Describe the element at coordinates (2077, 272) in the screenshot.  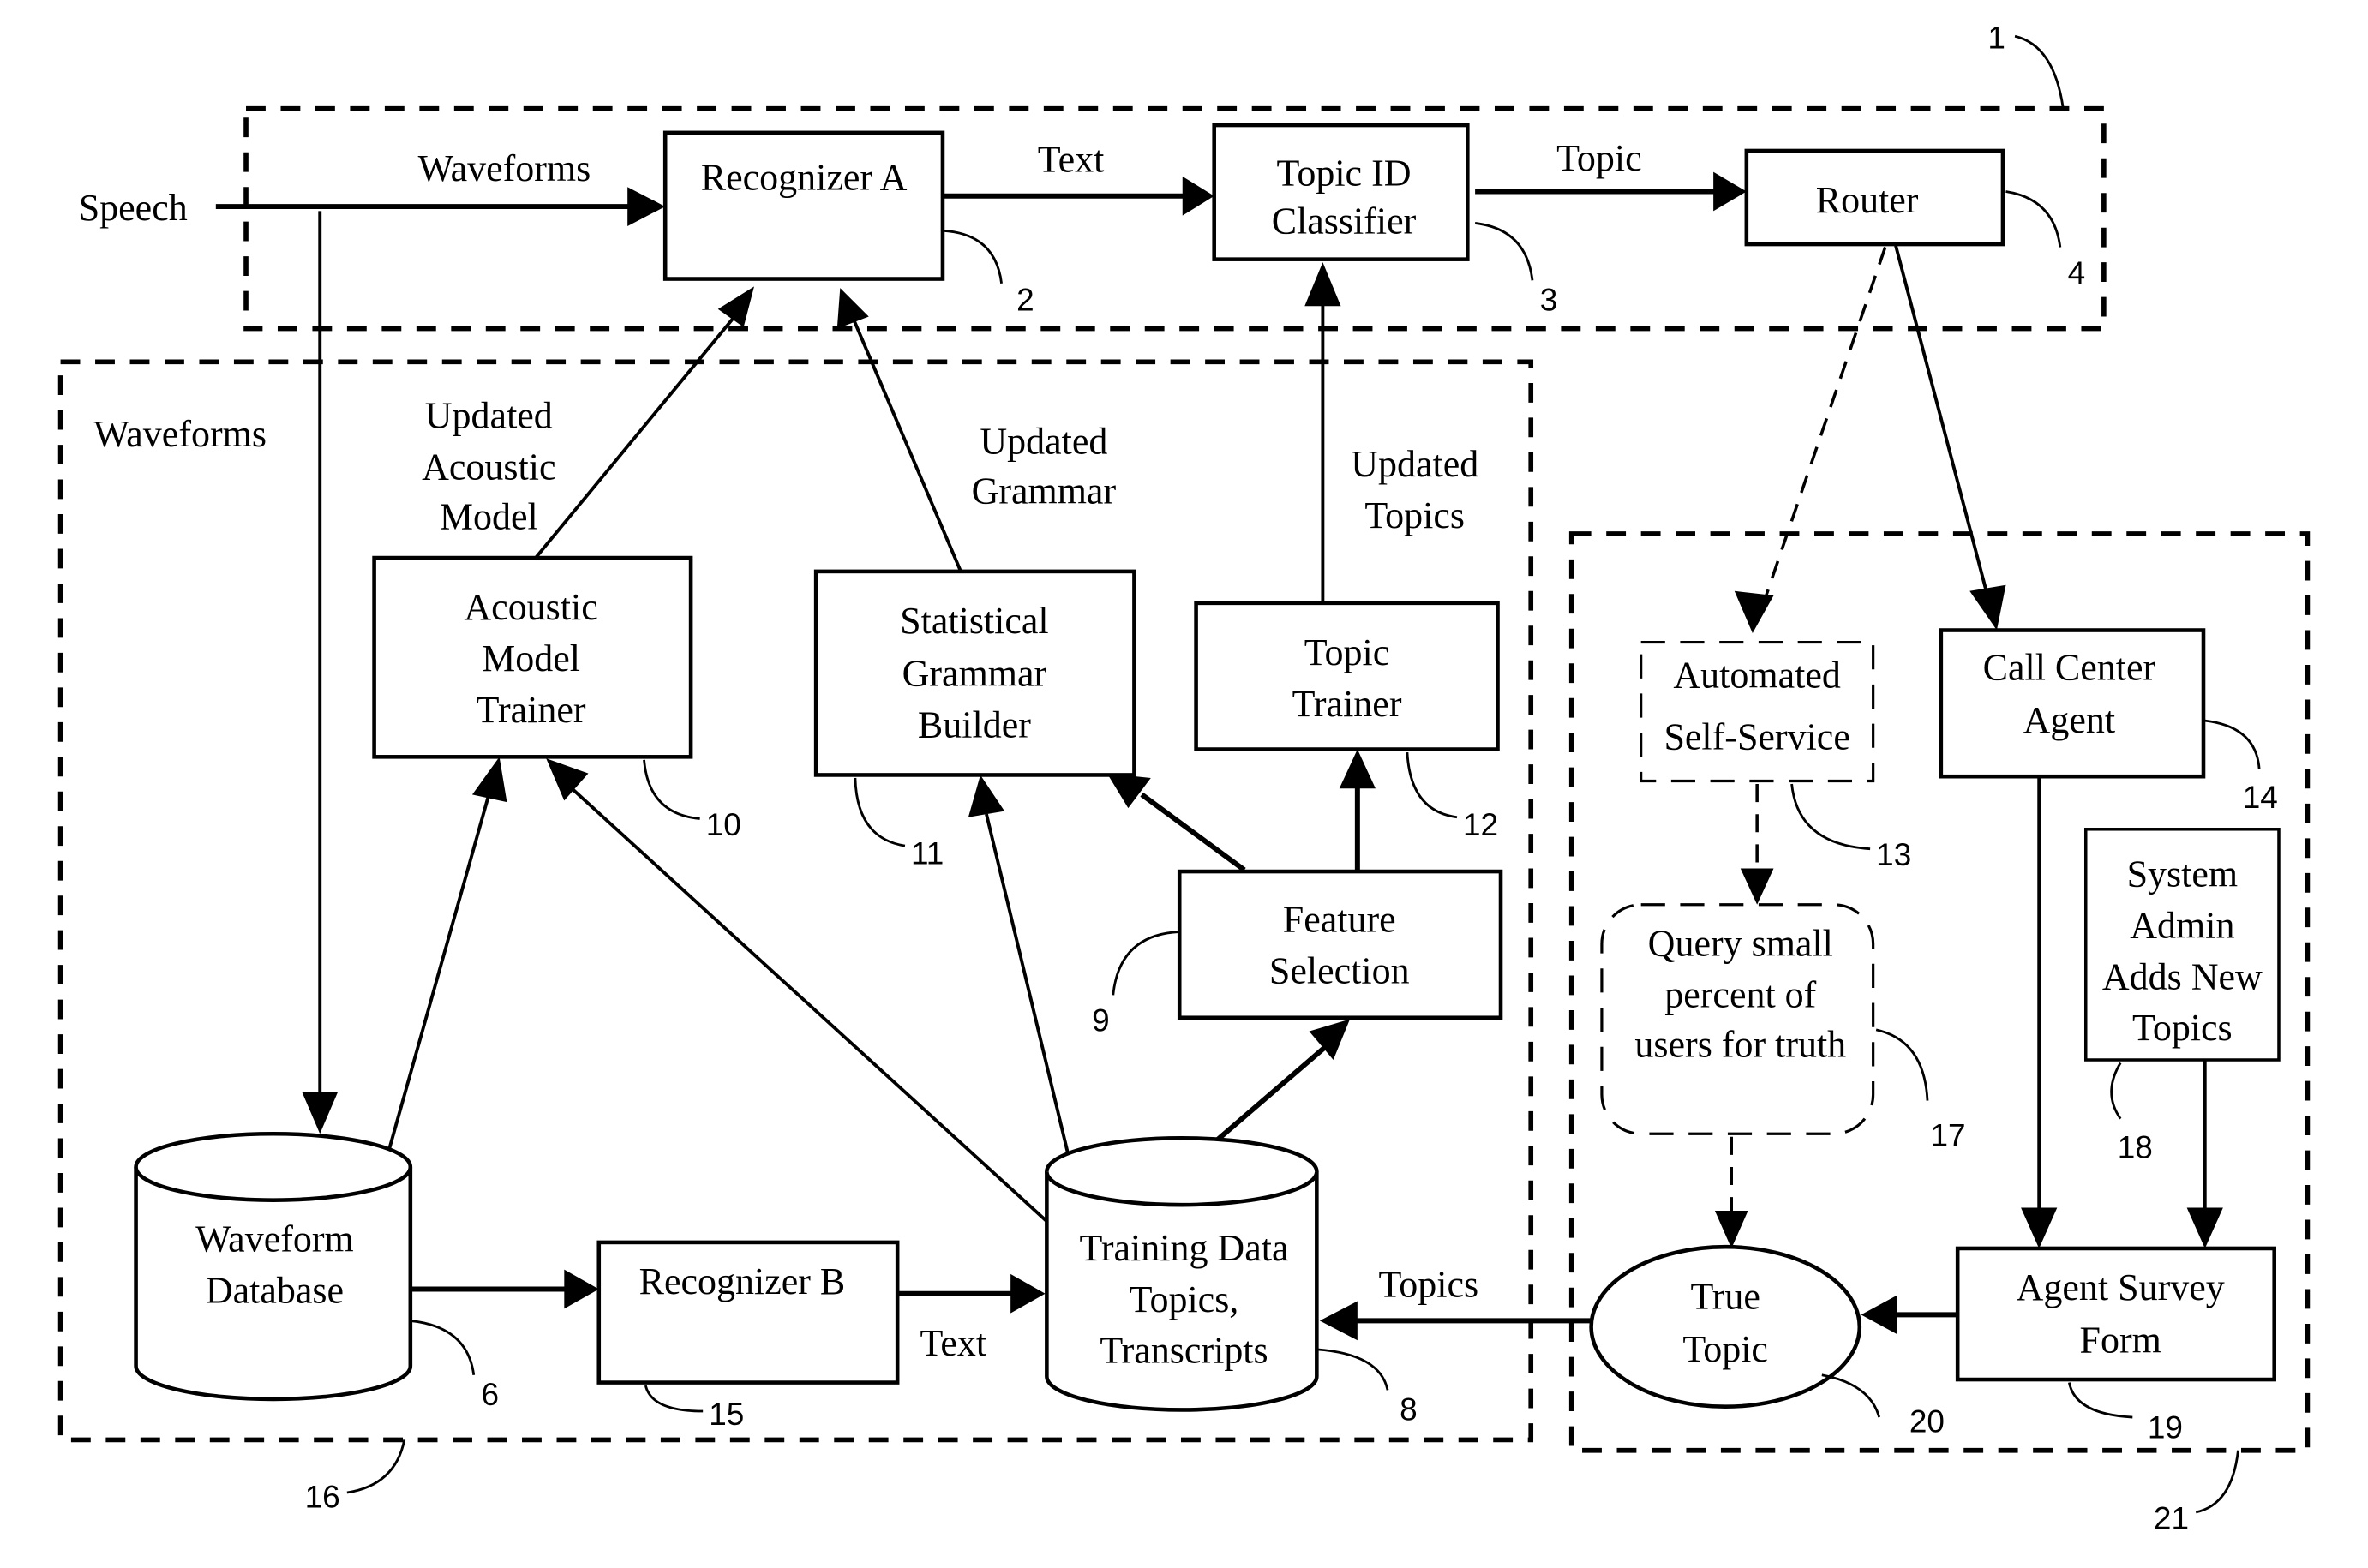
I see `ref-number-4: 4` at that location.